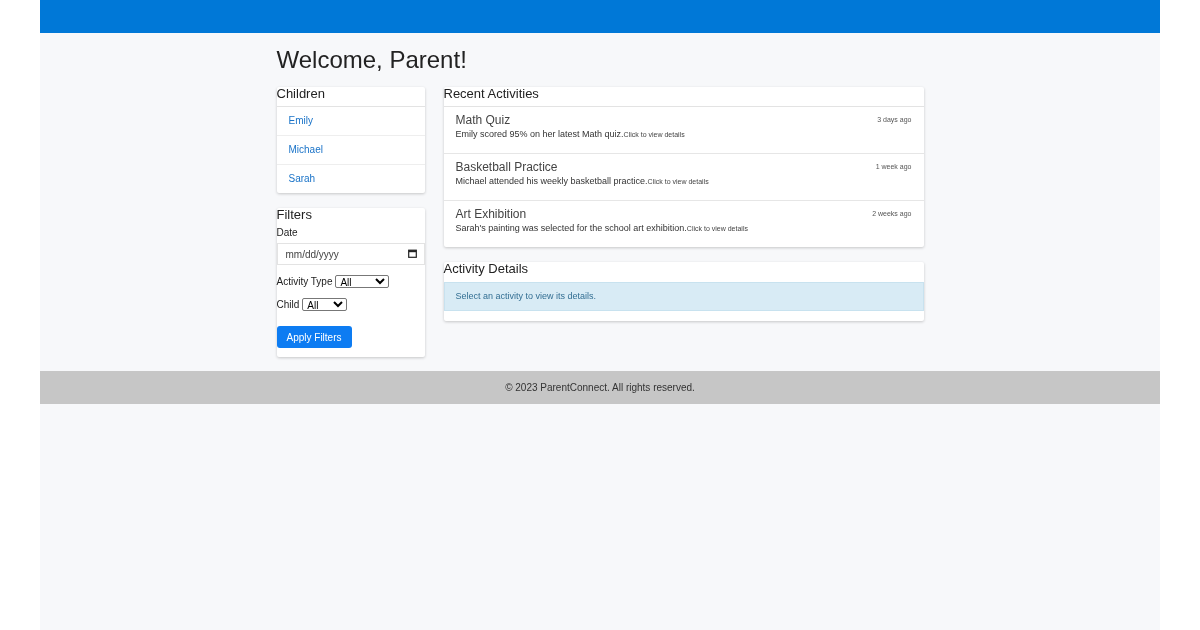 This screenshot has height=630, width=1200. What do you see at coordinates (350, 149) in the screenshot?
I see `child-link: Michael` at bounding box center [350, 149].